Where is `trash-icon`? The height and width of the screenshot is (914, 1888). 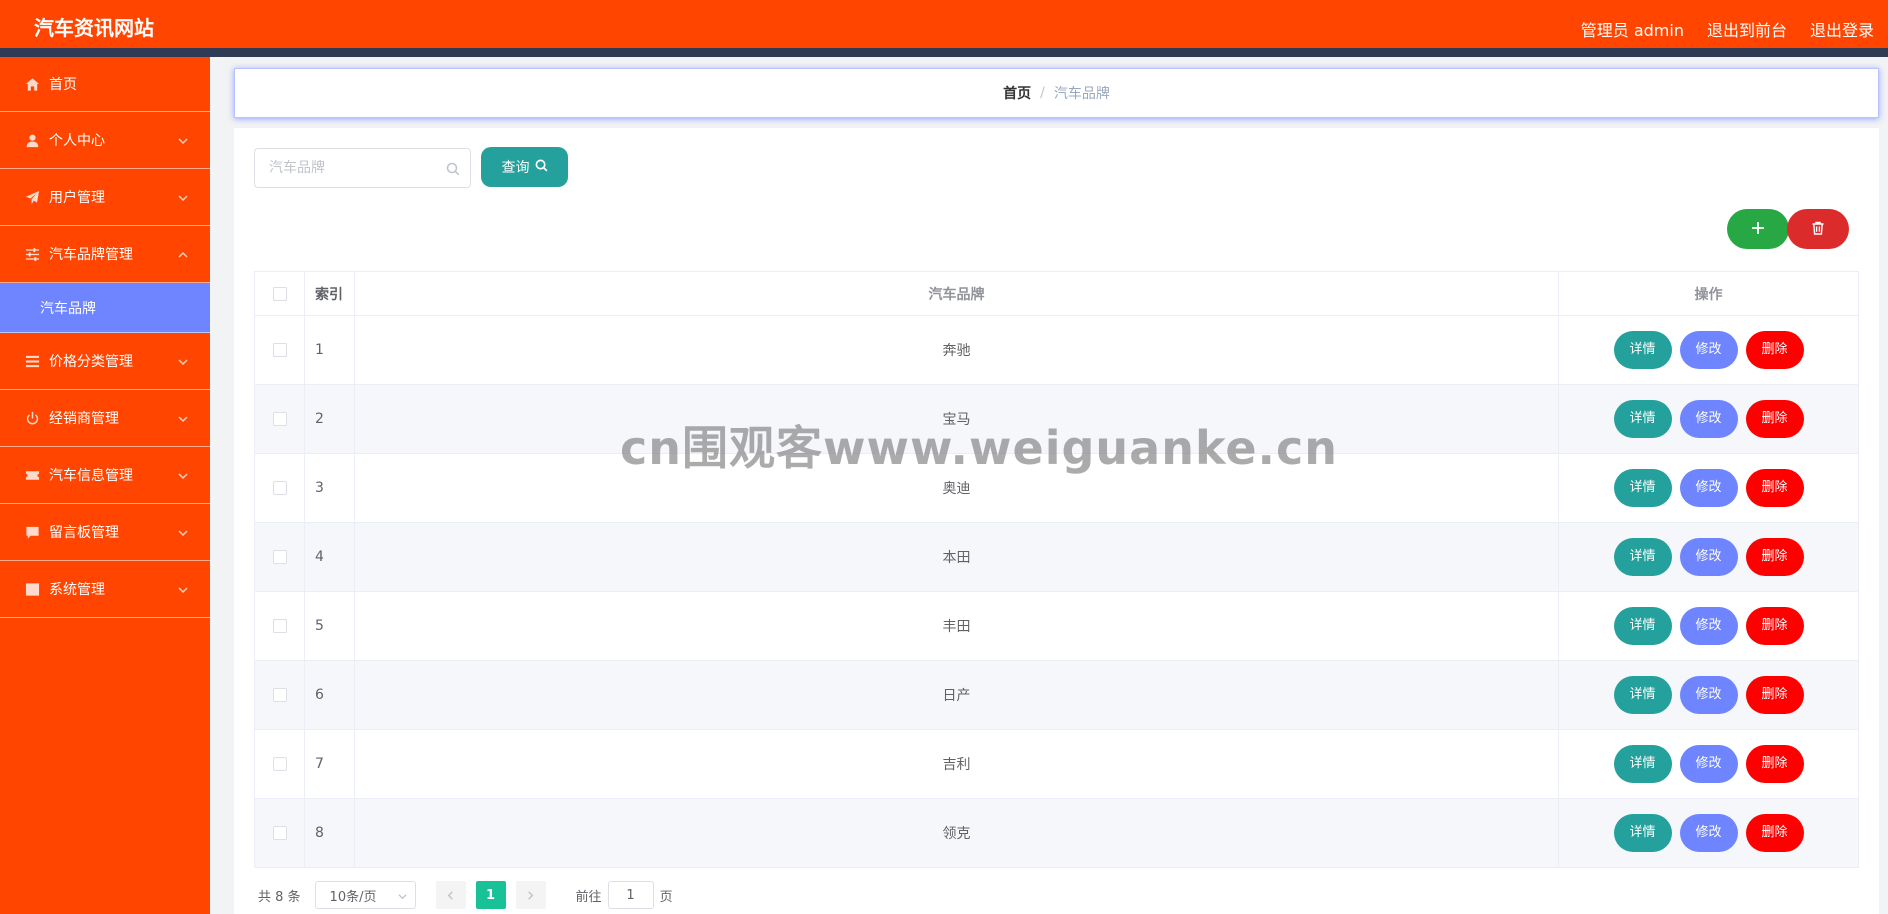
trash-icon is located at coordinates (1818, 229).